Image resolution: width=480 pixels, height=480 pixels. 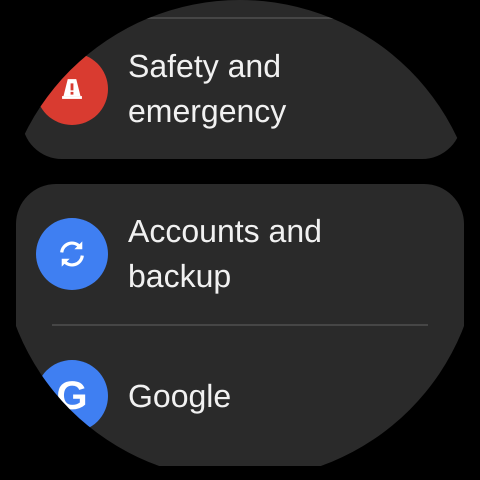 I want to click on settings-item: Accounts and backup, so click(x=248, y=254).